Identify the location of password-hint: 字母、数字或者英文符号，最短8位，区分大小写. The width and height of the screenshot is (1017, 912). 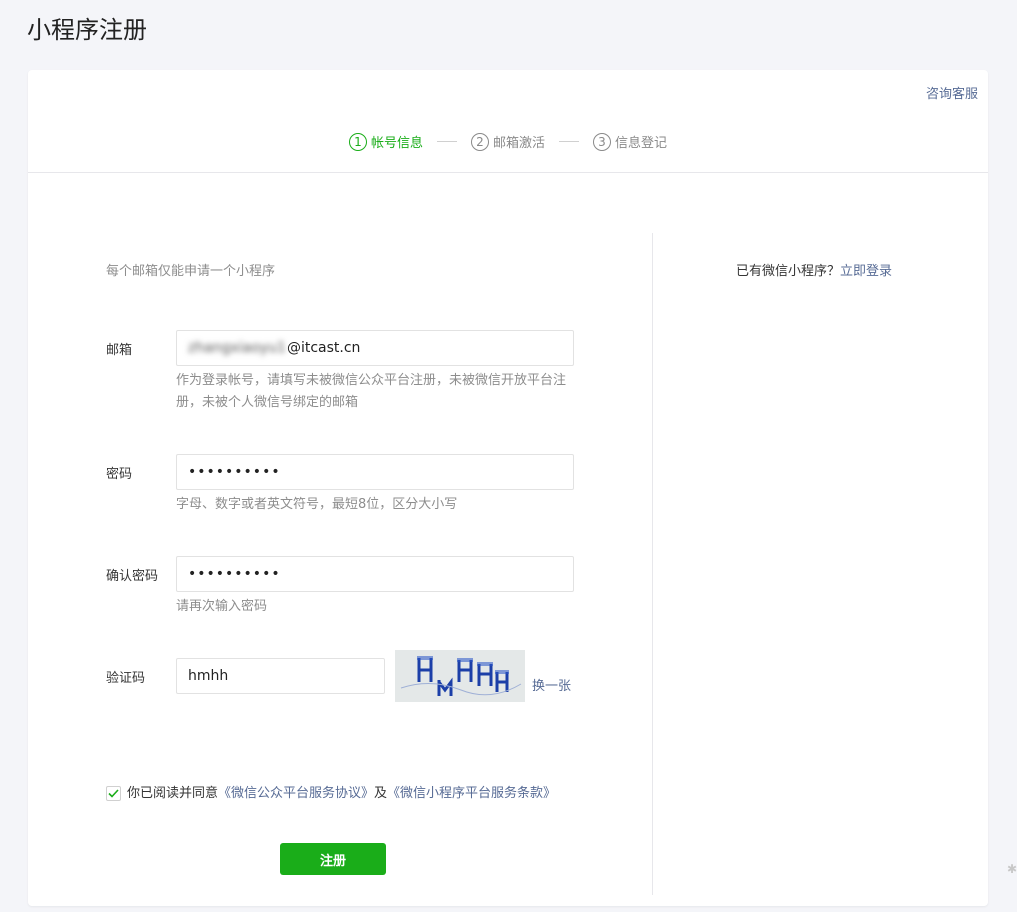
(317, 504).